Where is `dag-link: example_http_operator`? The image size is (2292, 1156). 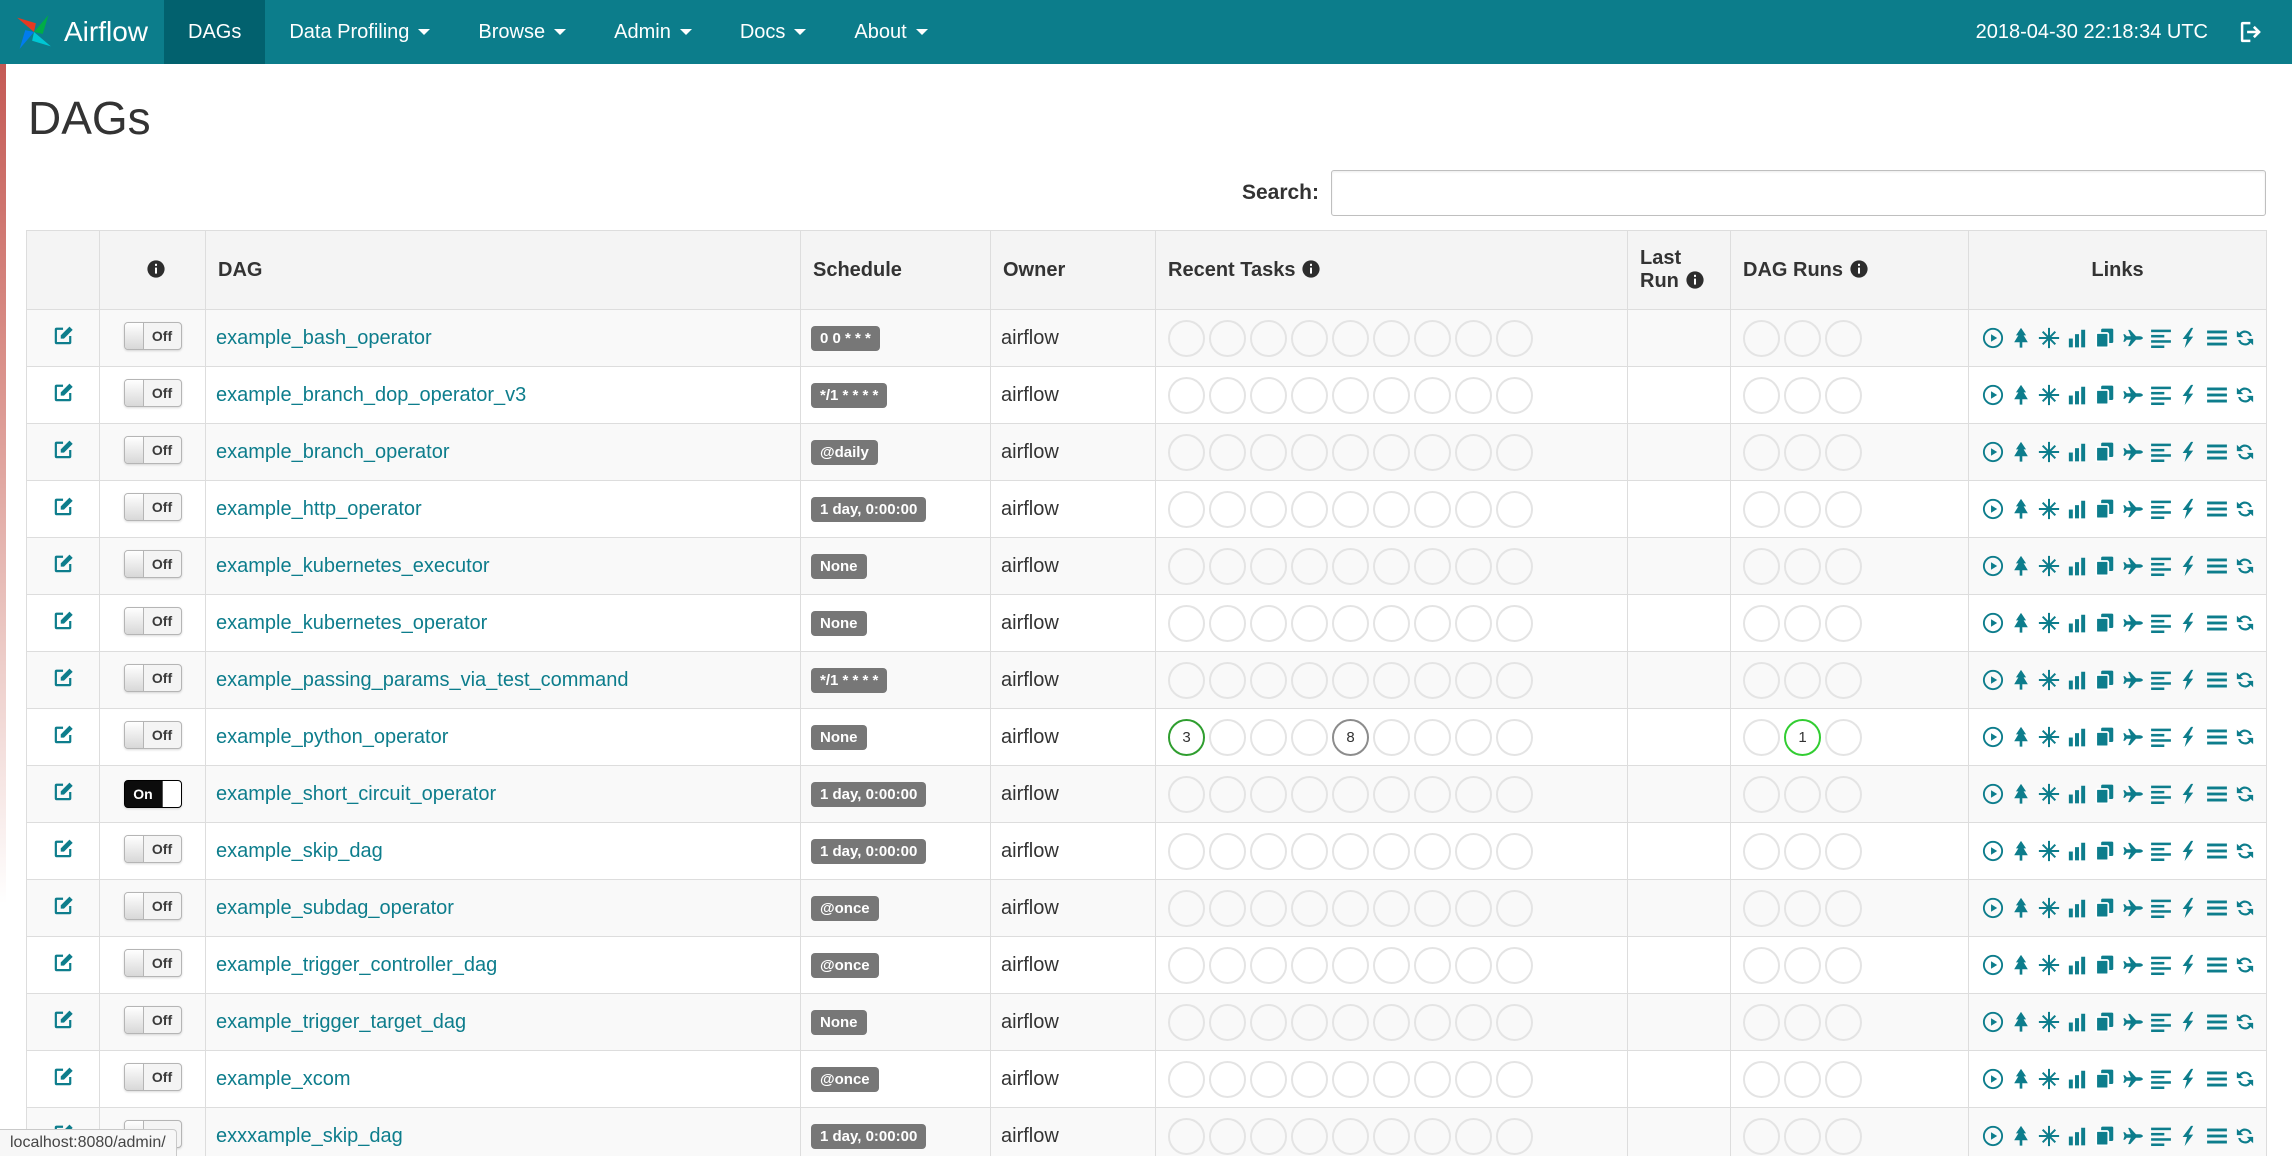 dag-link: example_http_operator is located at coordinates (319, 509).